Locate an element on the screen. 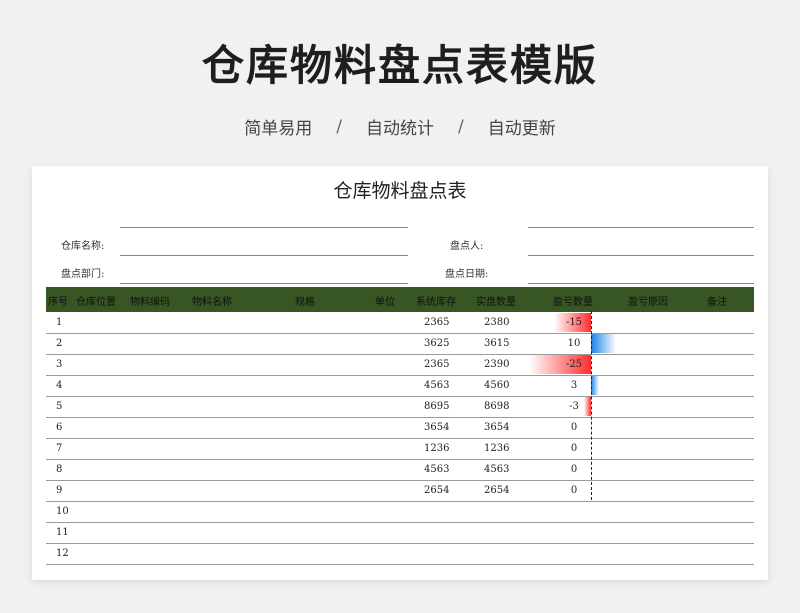  cell-no: 6 is located at coordinates (59, 427).